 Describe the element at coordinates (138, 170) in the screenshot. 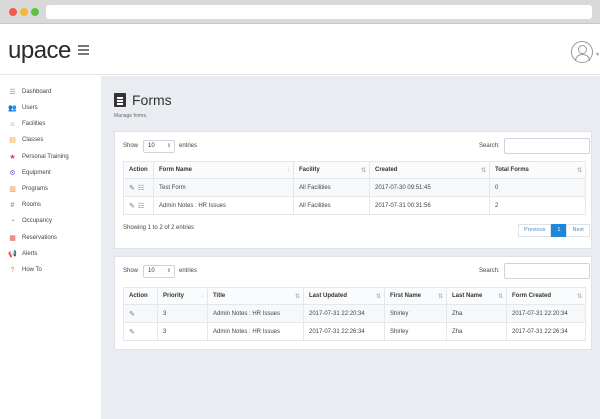

I see `column-header: Action` at that location.